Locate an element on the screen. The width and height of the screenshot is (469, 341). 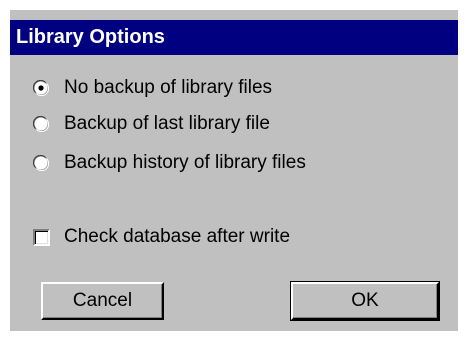
checkbox-icon is located at coordinates (41, 237).